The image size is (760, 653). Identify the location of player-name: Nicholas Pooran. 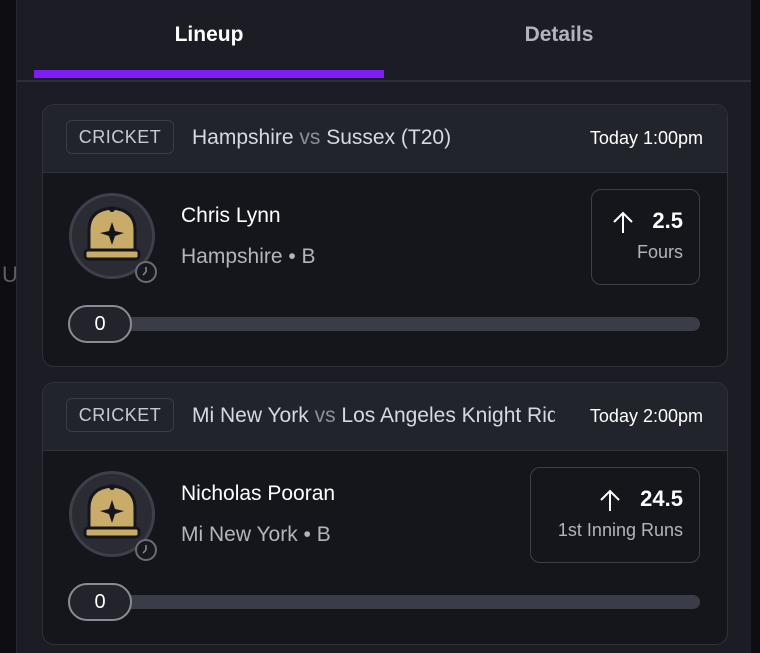
(258, 493).